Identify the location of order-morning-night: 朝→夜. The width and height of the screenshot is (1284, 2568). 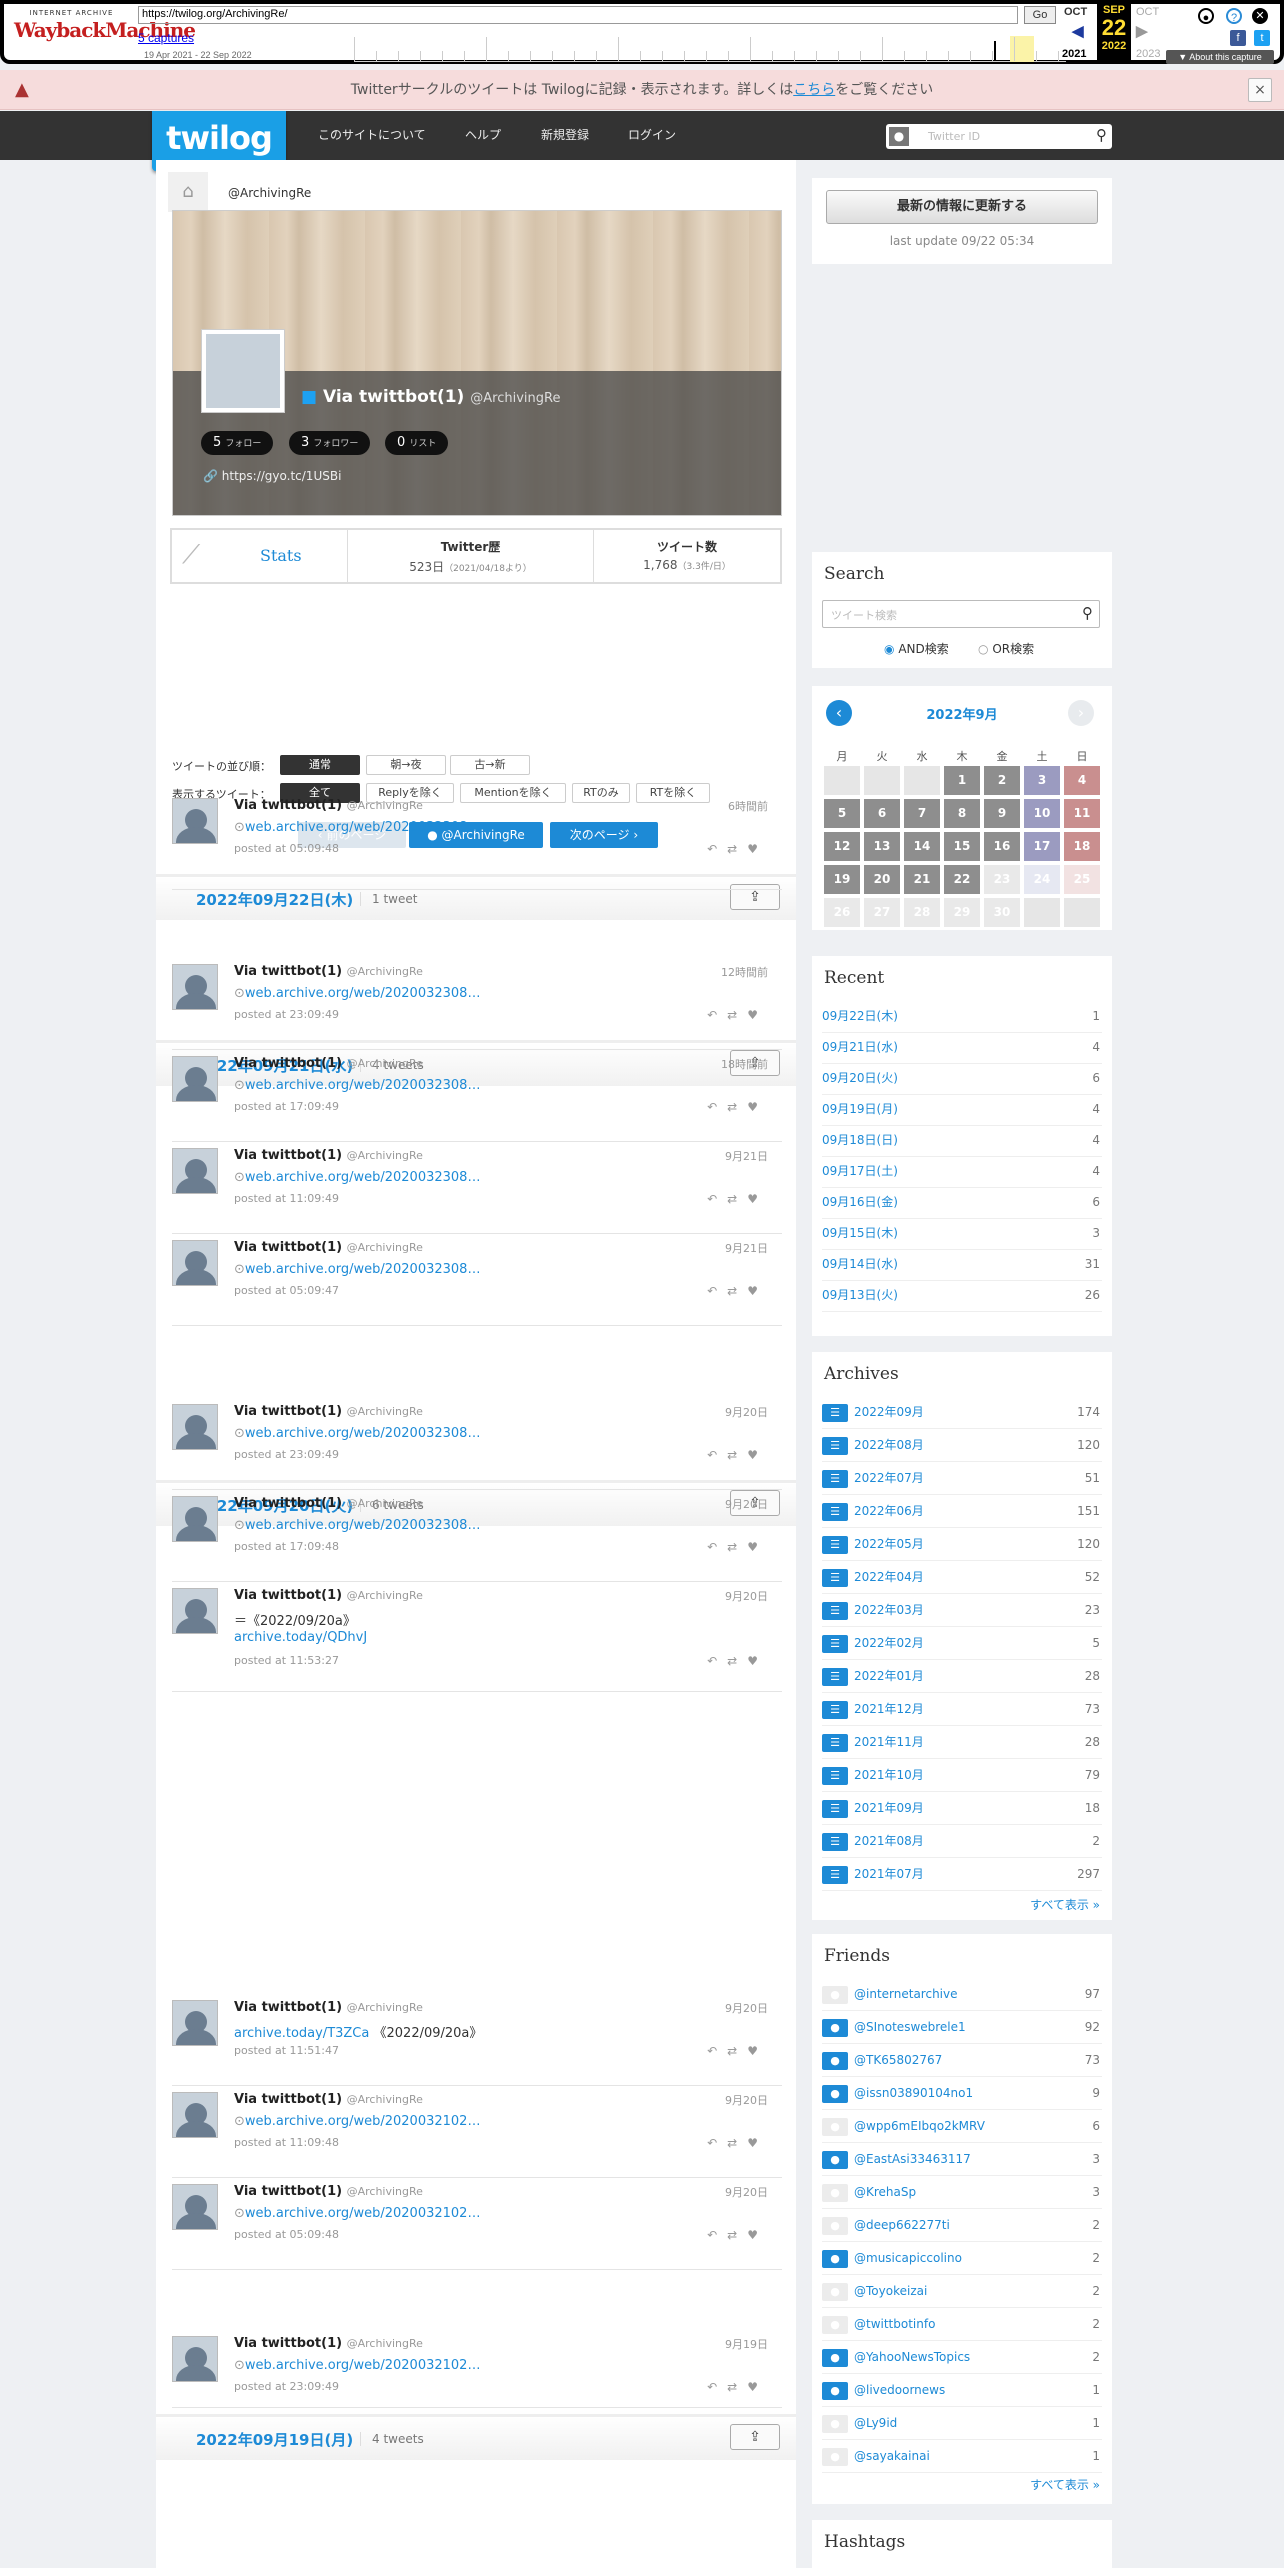
(406, 765).